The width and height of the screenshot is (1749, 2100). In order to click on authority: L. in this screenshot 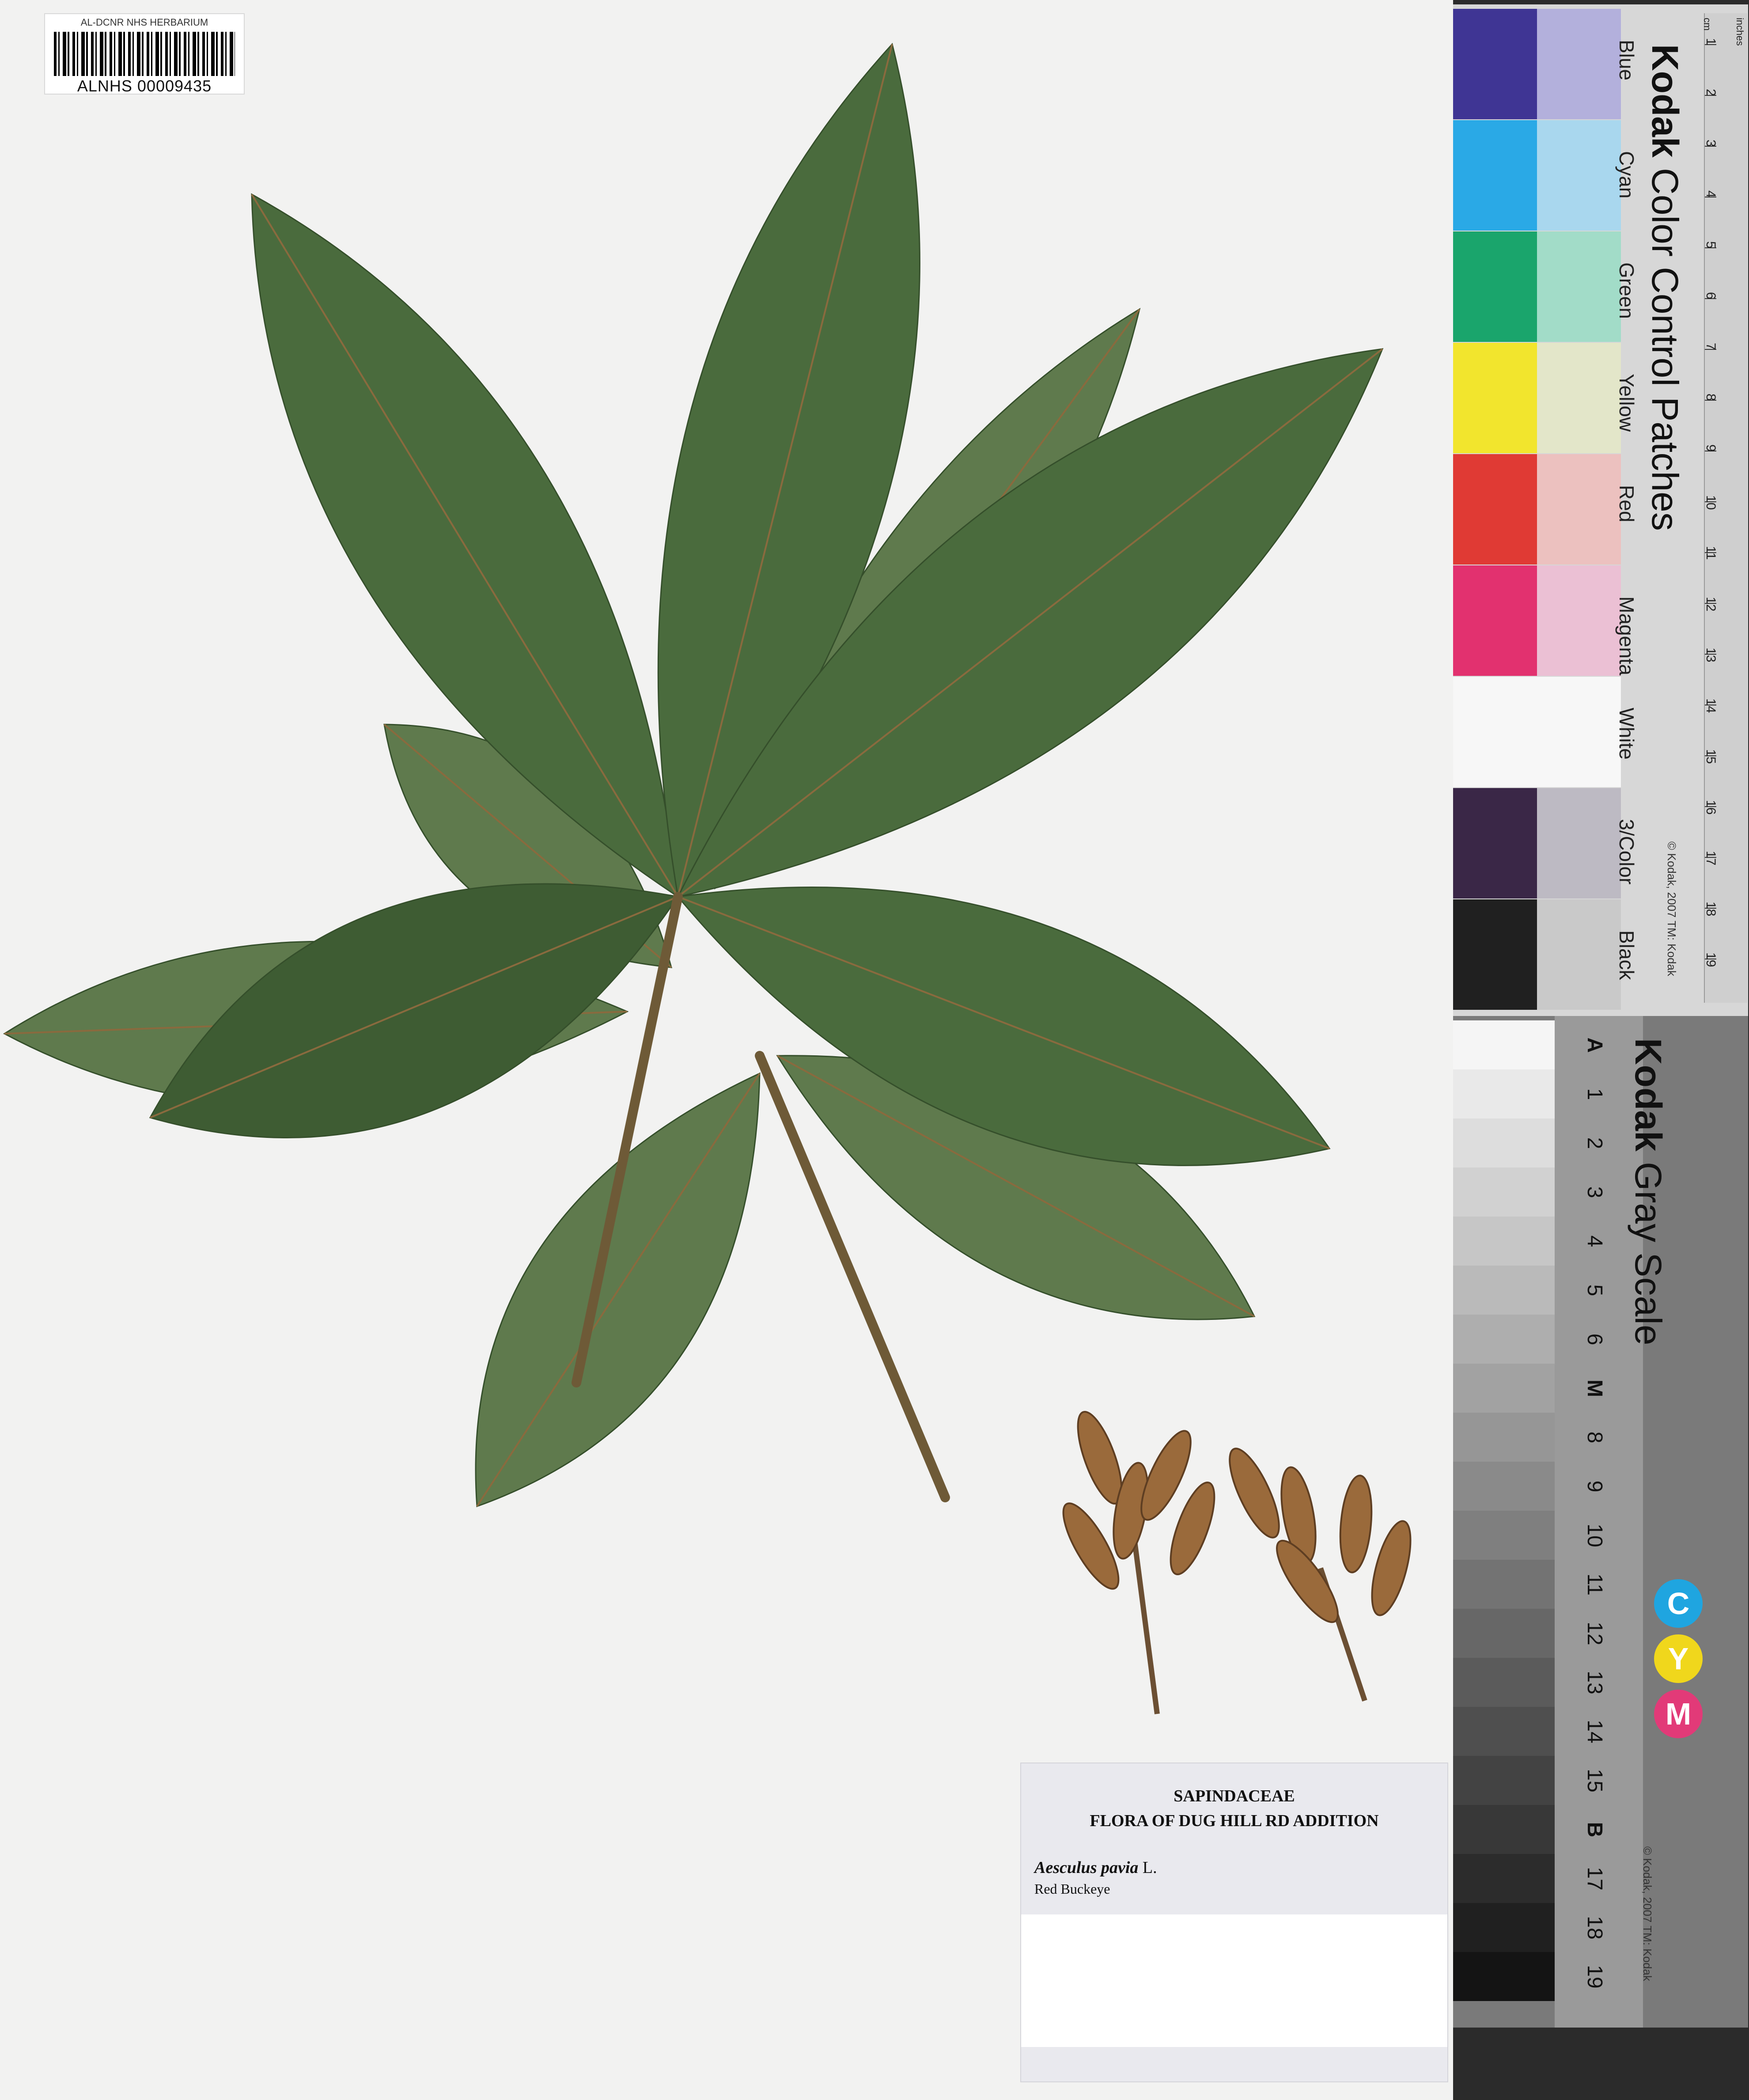, I will do `click(1149, 1868)`.